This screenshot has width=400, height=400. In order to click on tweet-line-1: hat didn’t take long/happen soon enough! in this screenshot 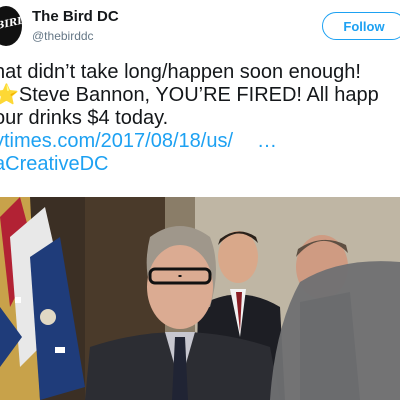, I will do `click(180, 72)`.